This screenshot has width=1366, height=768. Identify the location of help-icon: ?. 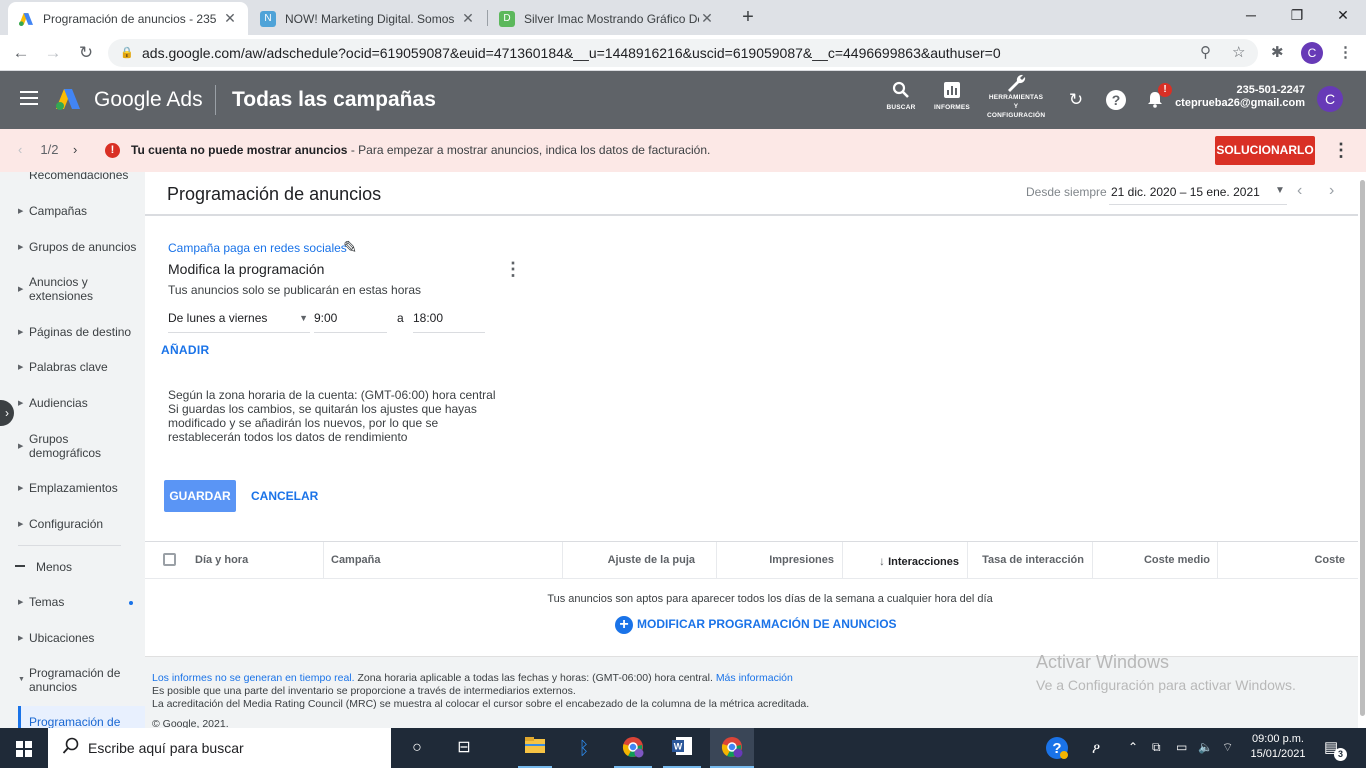
(1116, 100).